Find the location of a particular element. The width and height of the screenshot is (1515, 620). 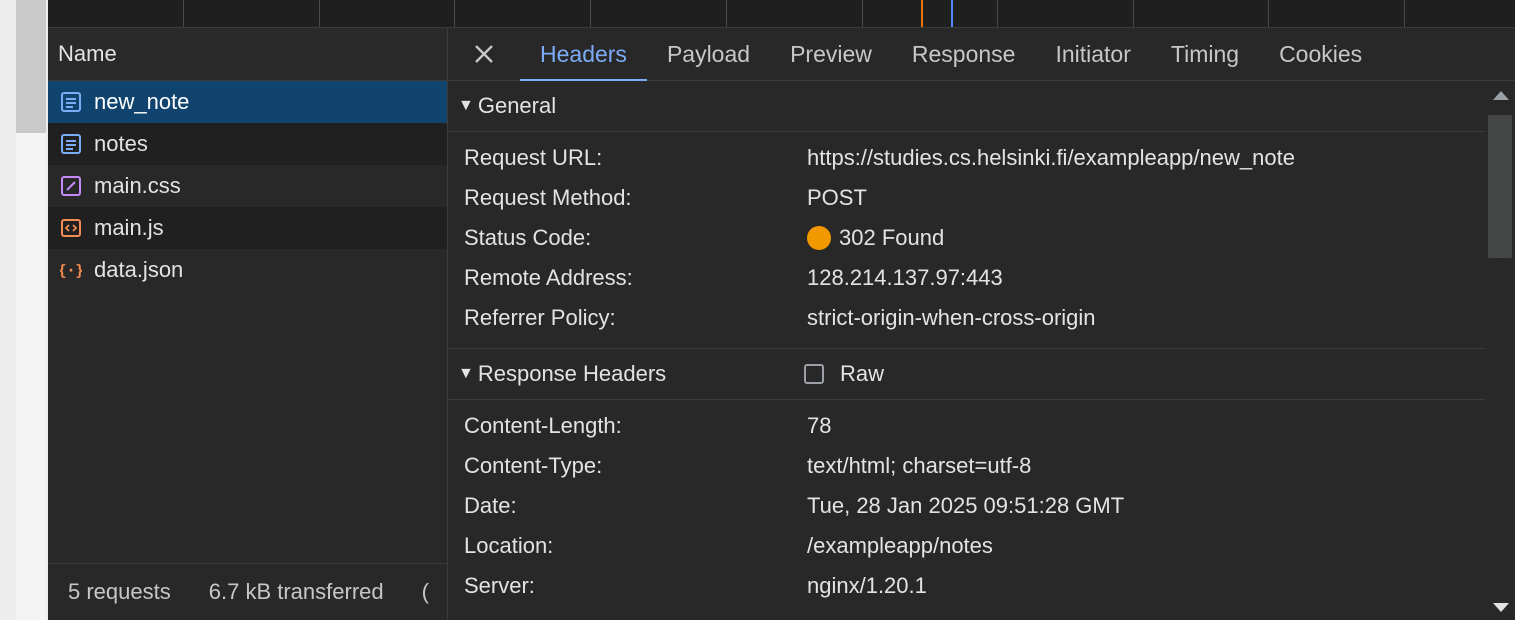

json-icon: {·} is located at coordinates (71, 270).